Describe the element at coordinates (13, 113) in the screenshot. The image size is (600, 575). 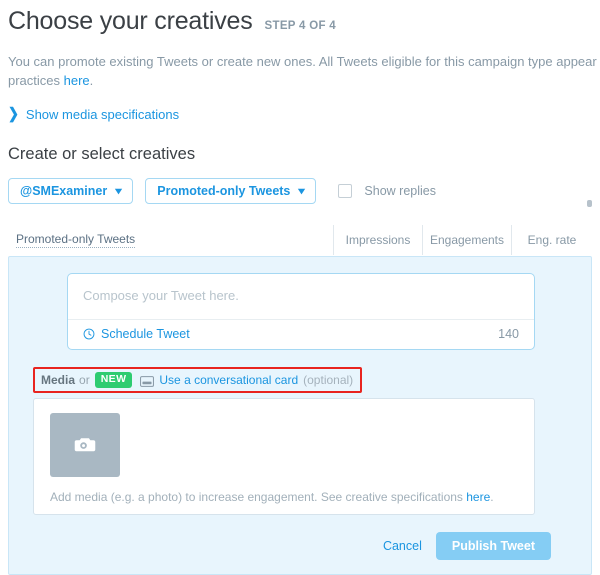
I see `chevron-right-icon: ❯` at that location.